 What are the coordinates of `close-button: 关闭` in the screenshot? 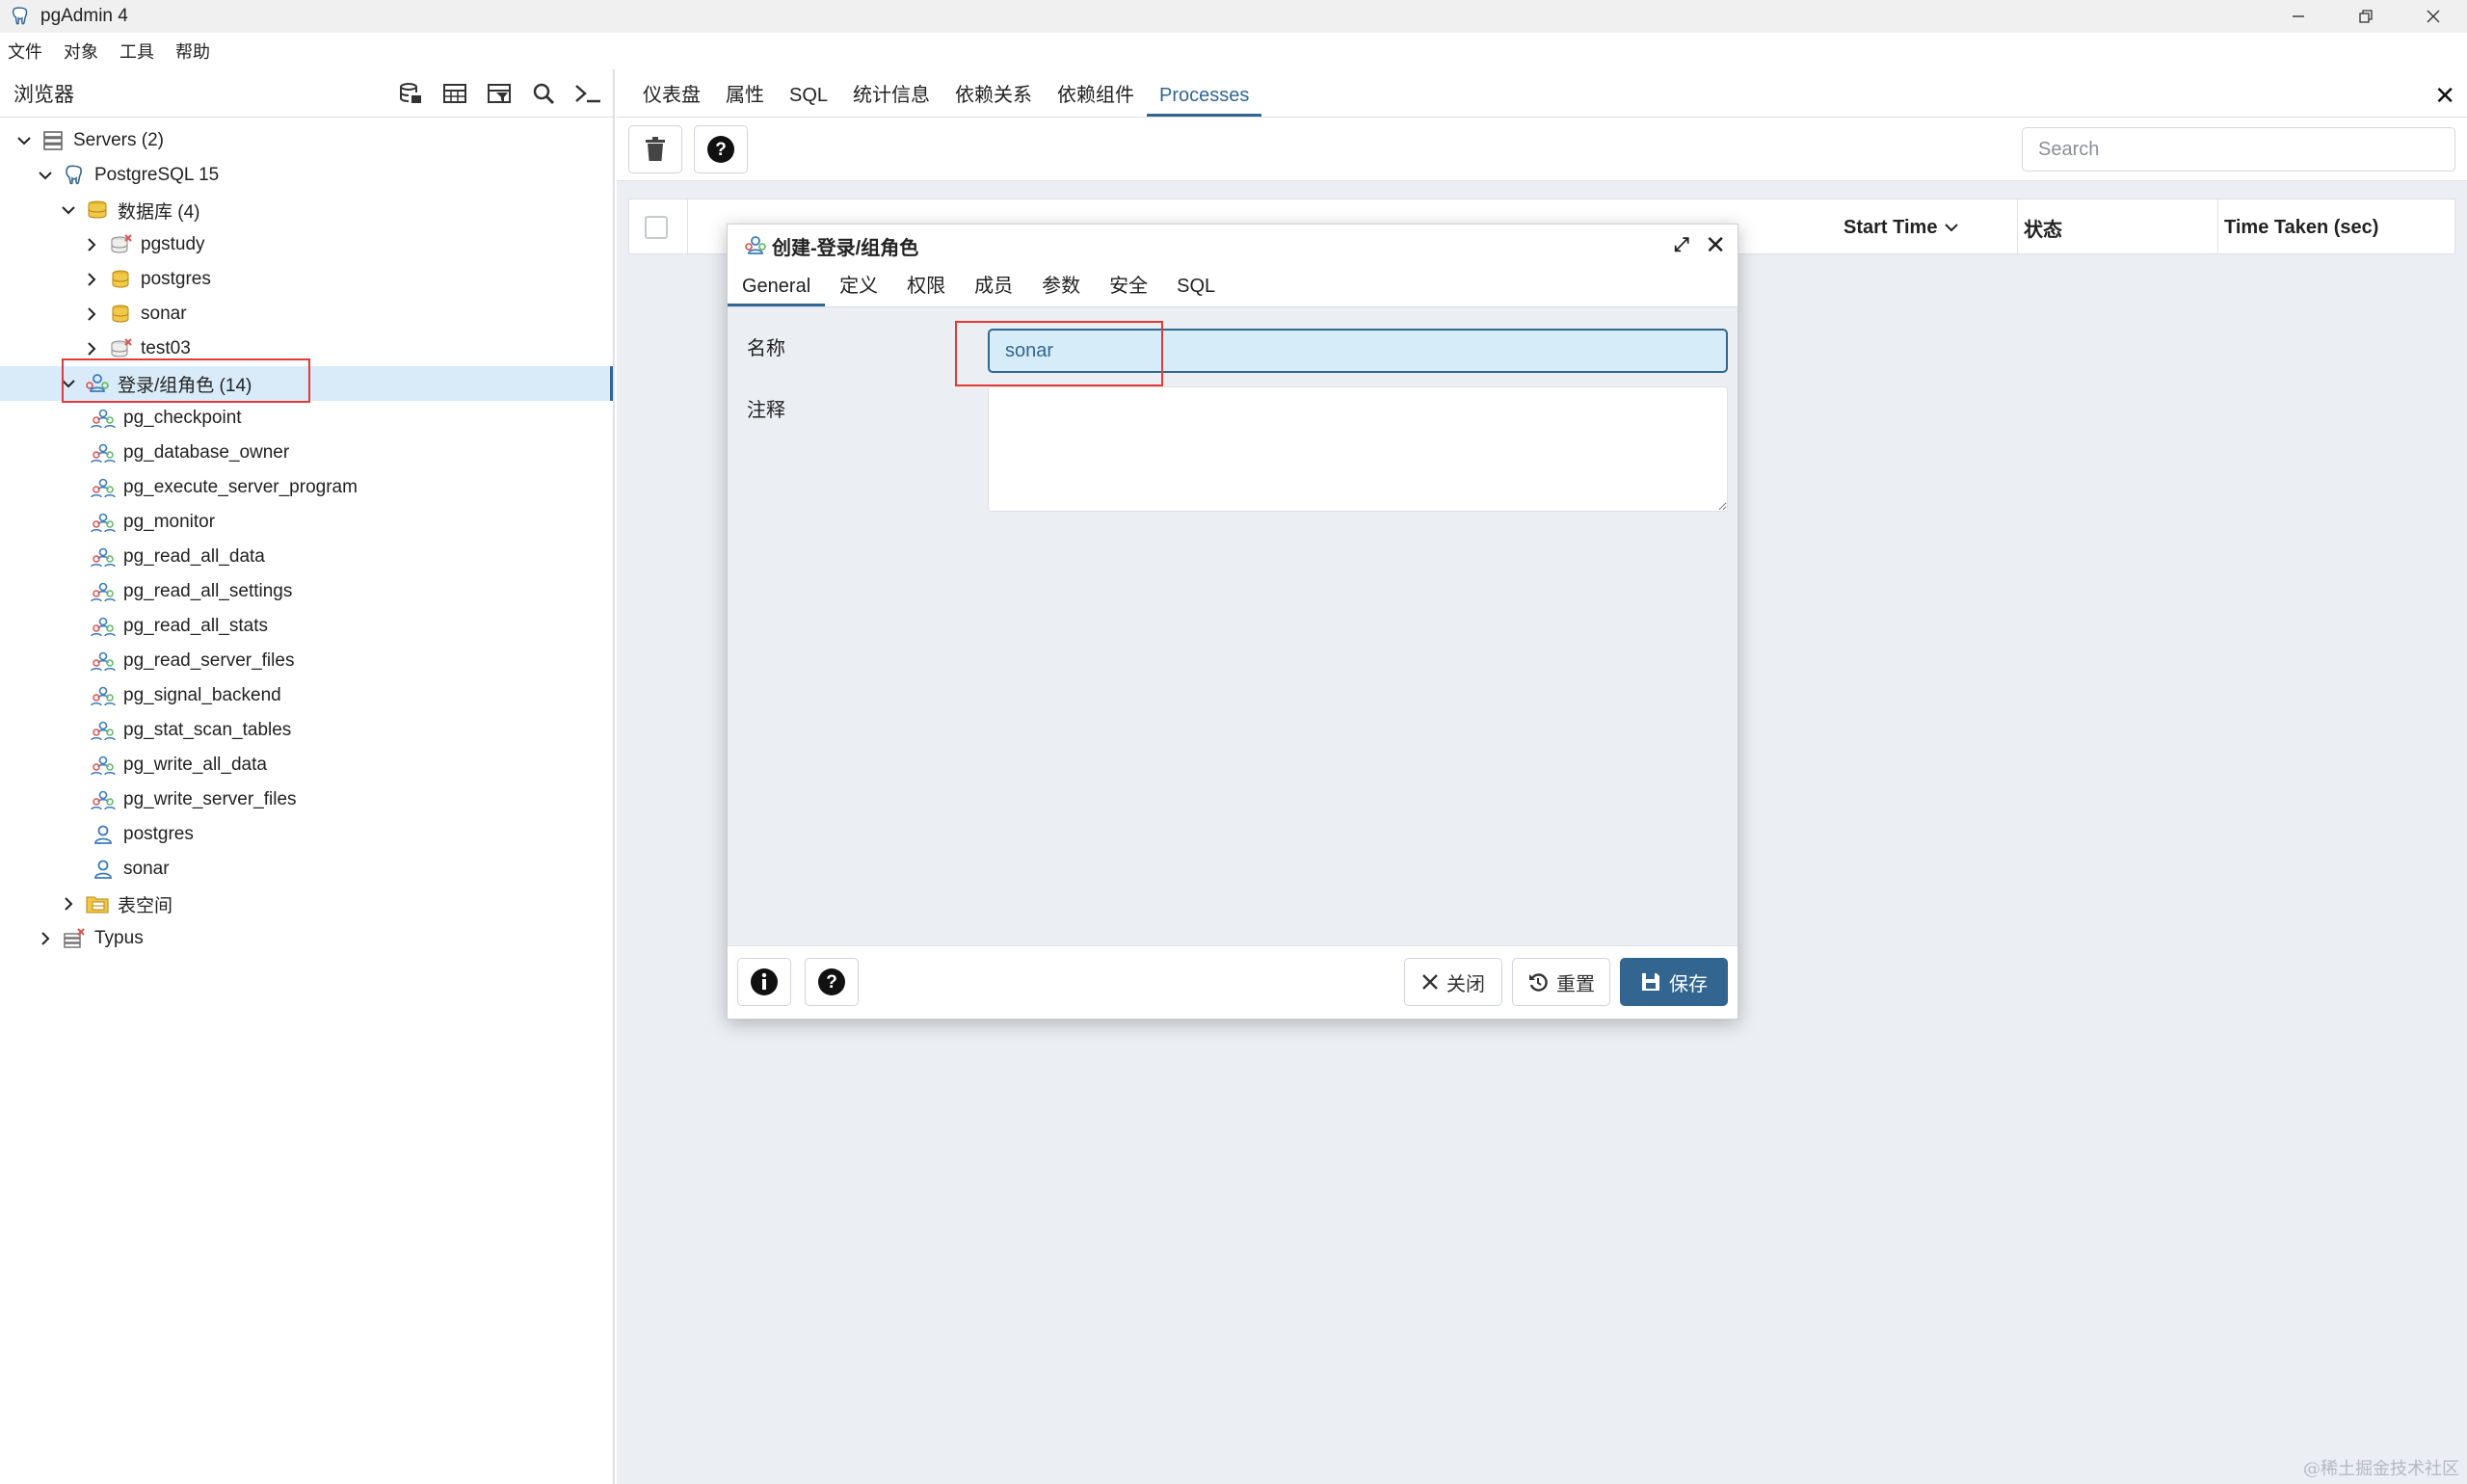 It's located at (1453, 982).